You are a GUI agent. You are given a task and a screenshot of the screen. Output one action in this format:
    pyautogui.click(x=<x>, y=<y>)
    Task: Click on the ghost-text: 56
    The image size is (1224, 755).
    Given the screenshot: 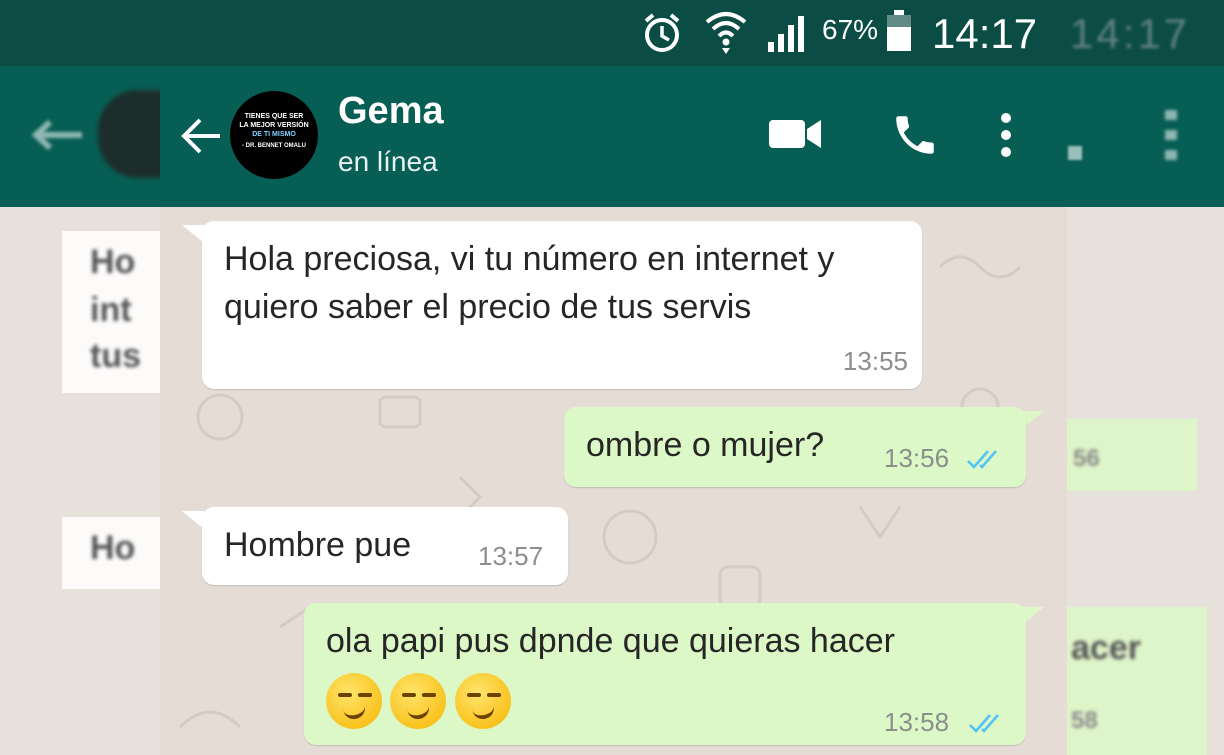 What is the action you would take?
    pyautogui.click(x=1086, y=458)
    